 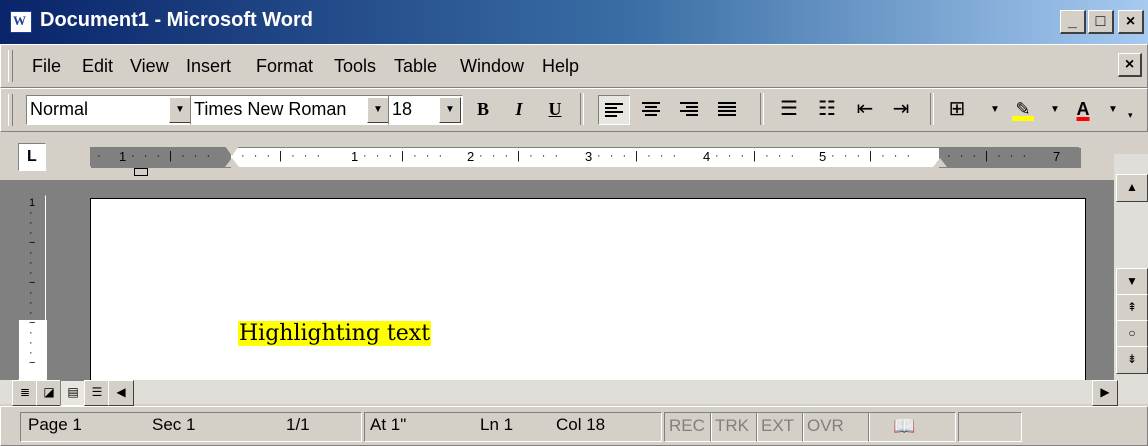 What do you see at coordinates (589, 156) in the screenshot?
I see `ruler-number: 3` at bounding box center [589, 156].